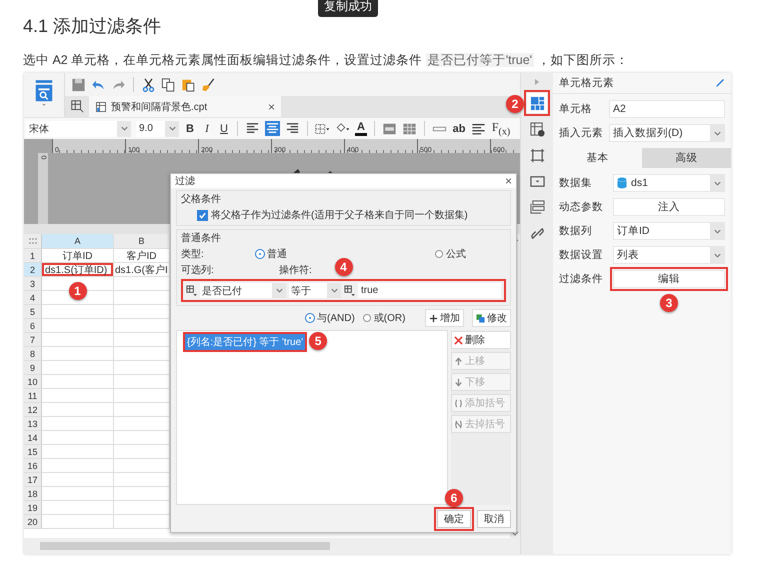 The width and height of the screenshot is (763, 566). Describe the element at coordinates (245, 342) in the screenshot. I see `condition-item: {列名:是否已付} 等于 'true'` at that location.